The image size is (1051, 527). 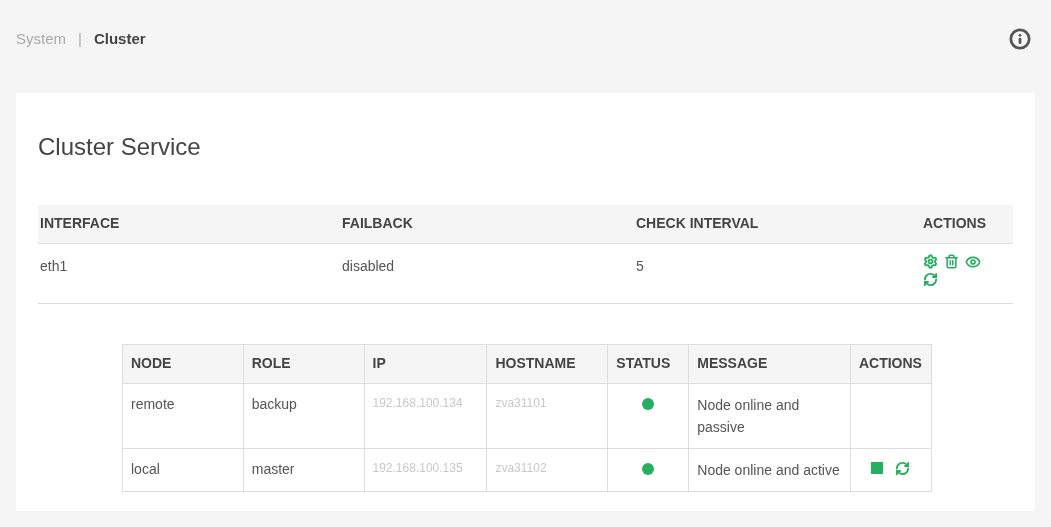 What do you see at coordinates (487, 273) in the screenshot?
I see `table-cell: disabled` at bounding box center [487, 273].